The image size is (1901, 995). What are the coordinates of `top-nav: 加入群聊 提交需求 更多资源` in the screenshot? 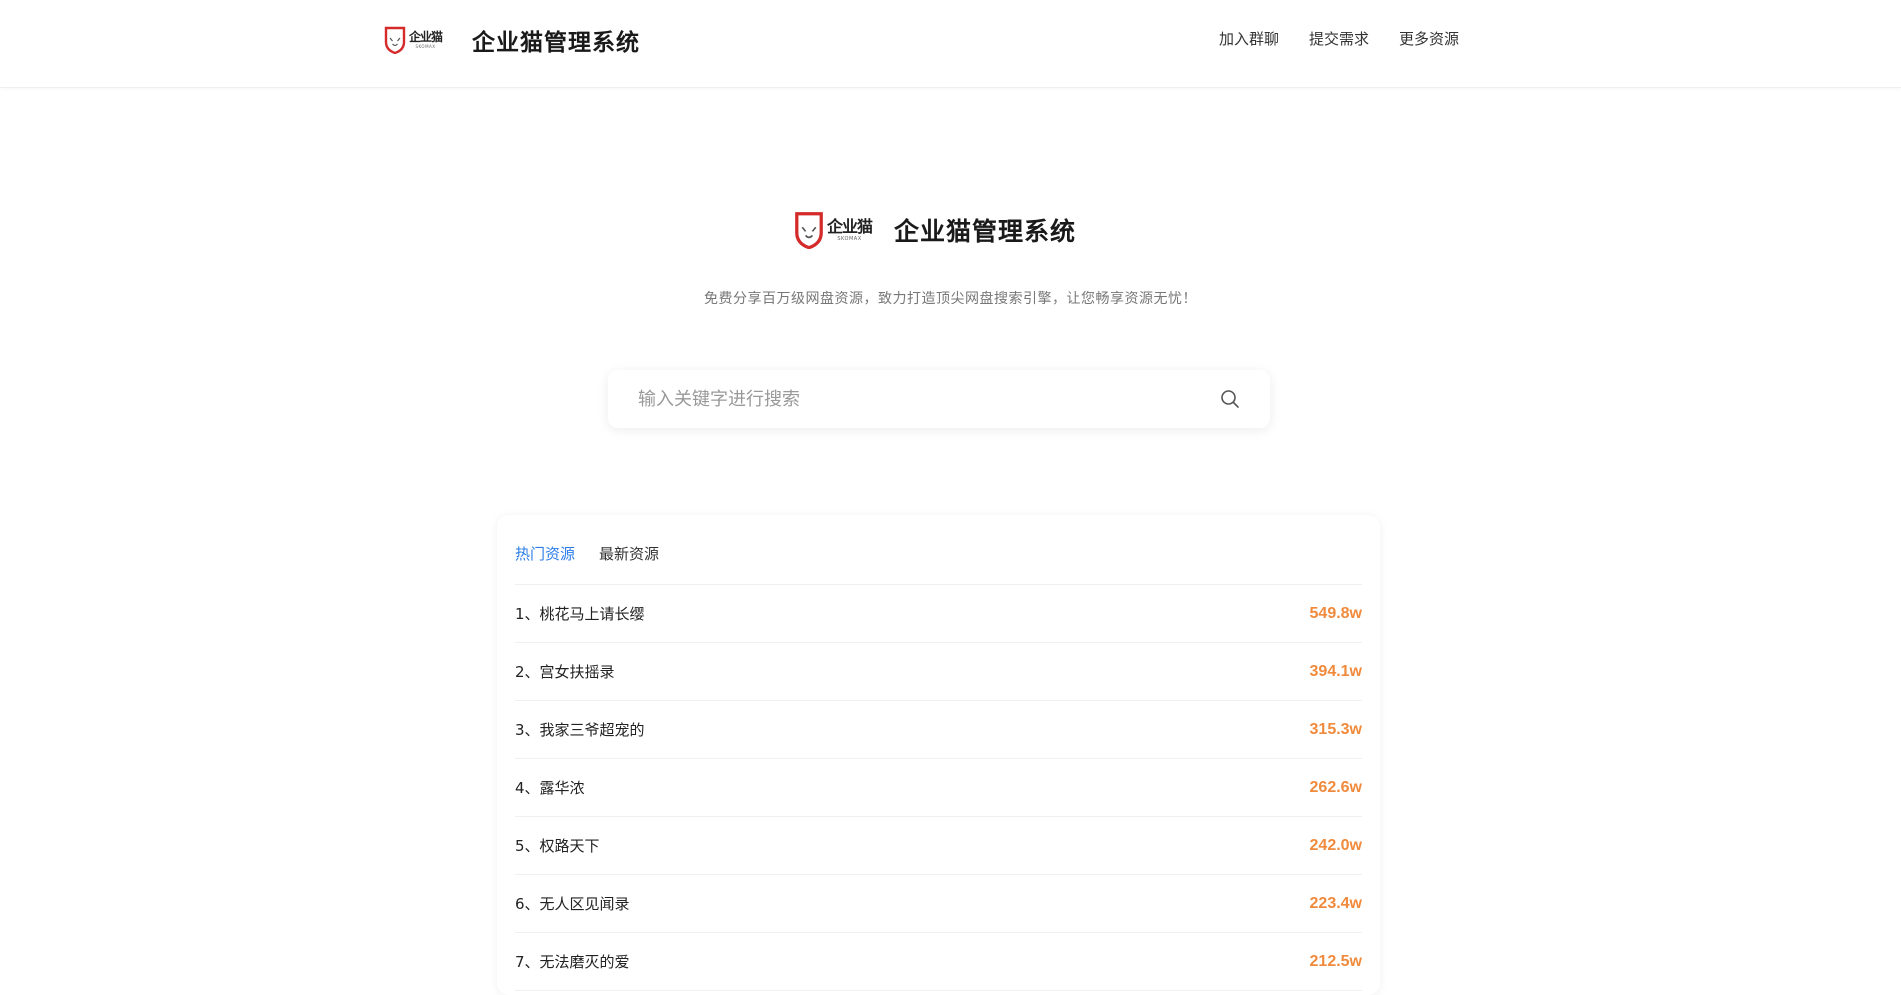 It's located at (1339, 39).